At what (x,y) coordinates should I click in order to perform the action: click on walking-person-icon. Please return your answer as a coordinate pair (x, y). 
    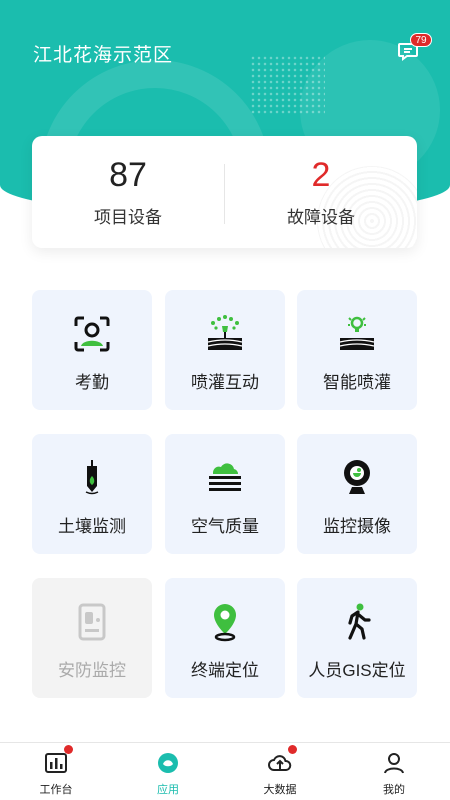
    Looking at the image, I should click on (359, 621).